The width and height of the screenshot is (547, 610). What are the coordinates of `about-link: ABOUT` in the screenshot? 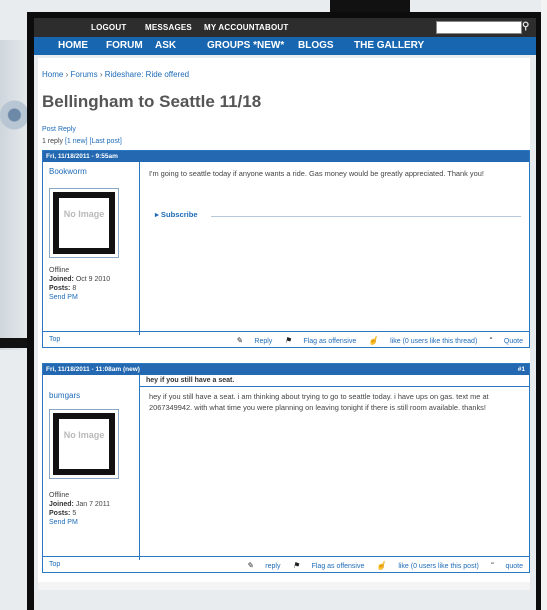 It's located at (273, 27).